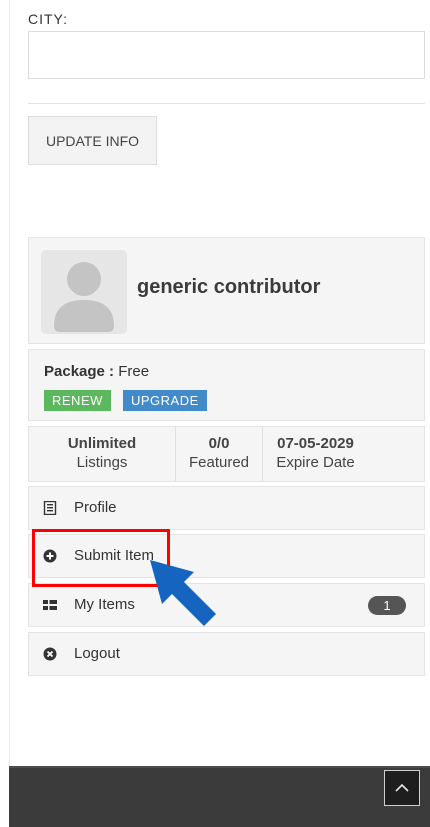  I want to click on stat-listings: Unlimited Listings, so click(102, 454).